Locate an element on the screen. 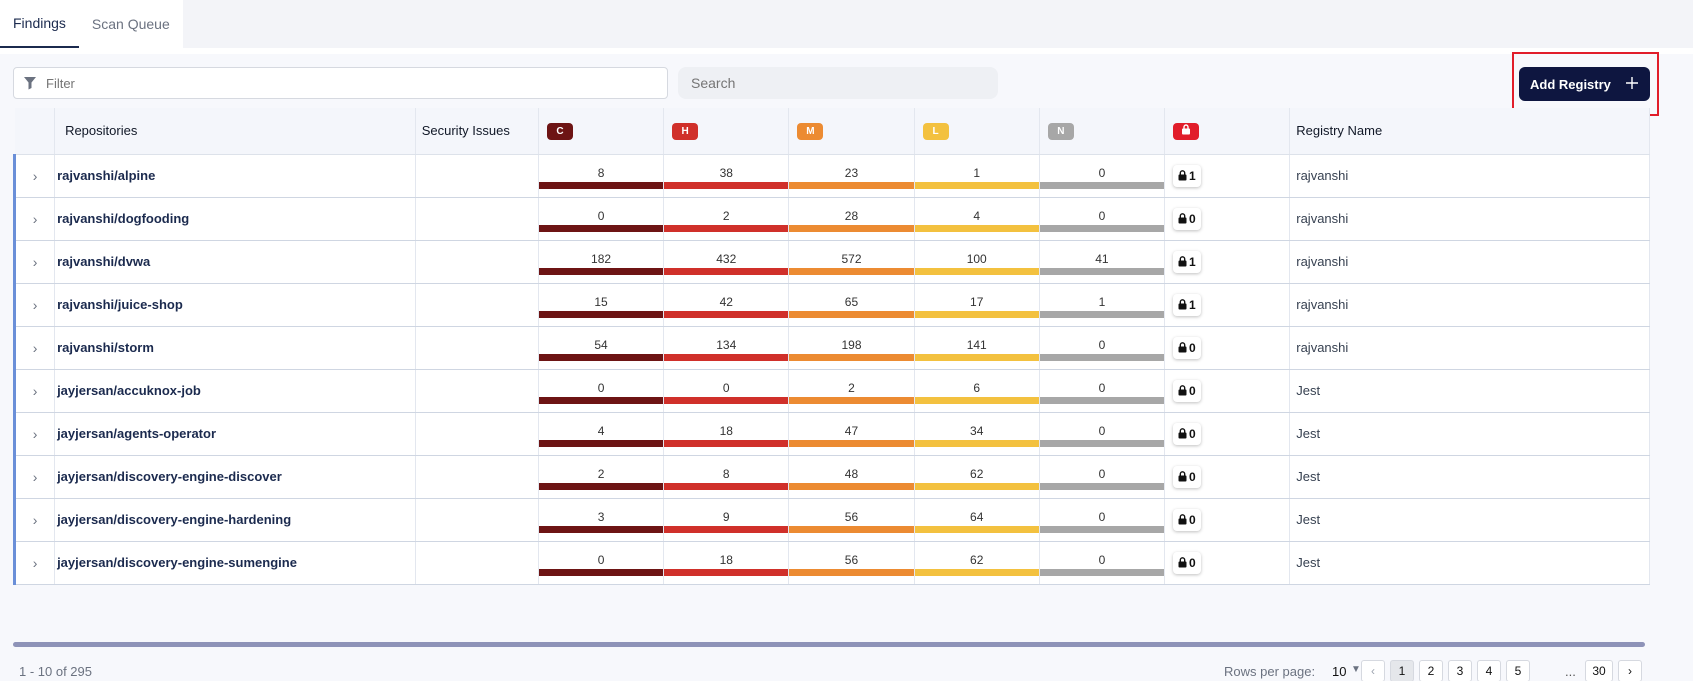  low-count-cell: 64 is located at coordinates (977, 520).